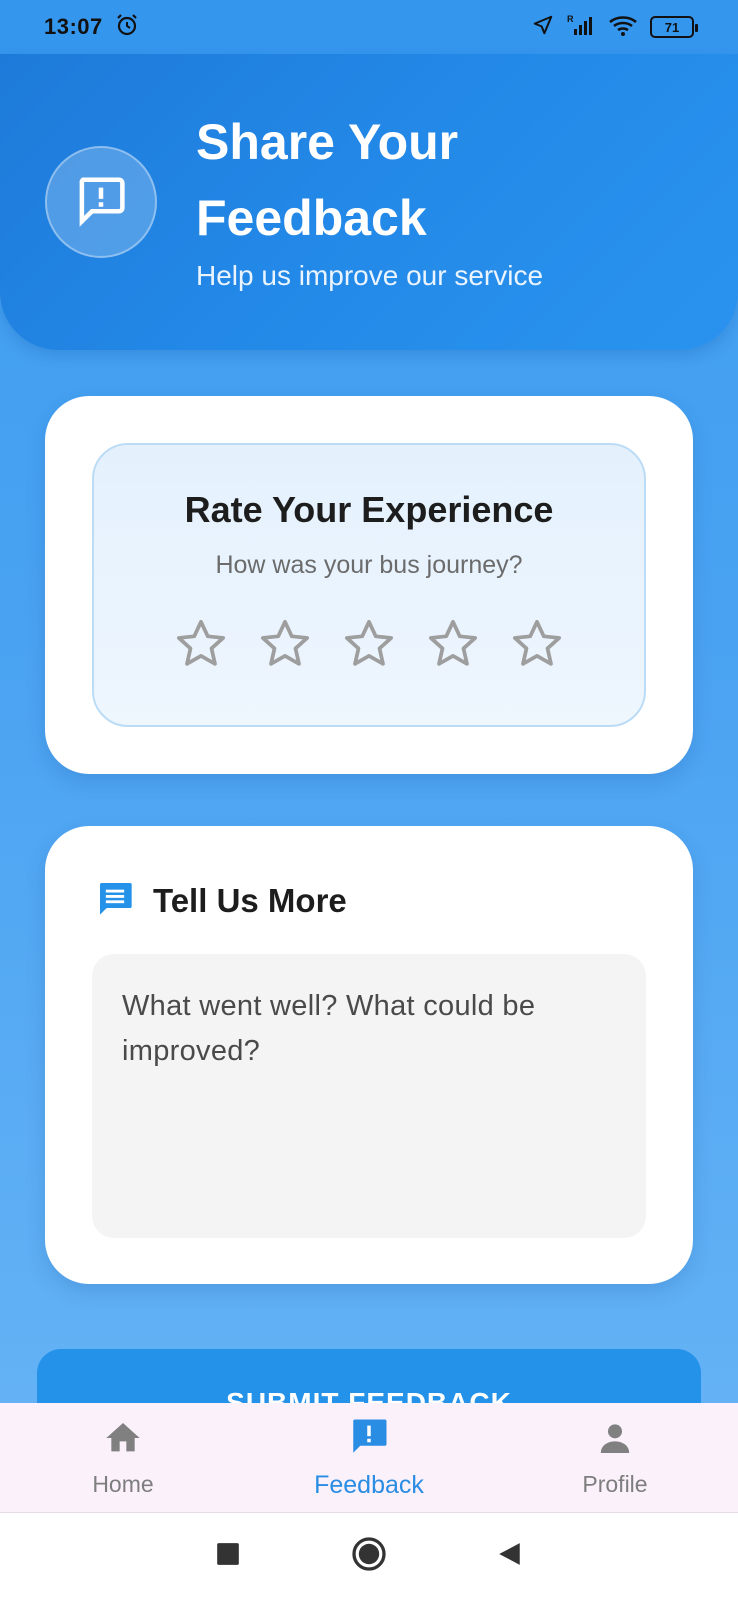 This screenshot has width=738, height=1600. Describe the element at coordinates (123, 1483) in the screenshot. I see `nav-label-home: Home` at that location.